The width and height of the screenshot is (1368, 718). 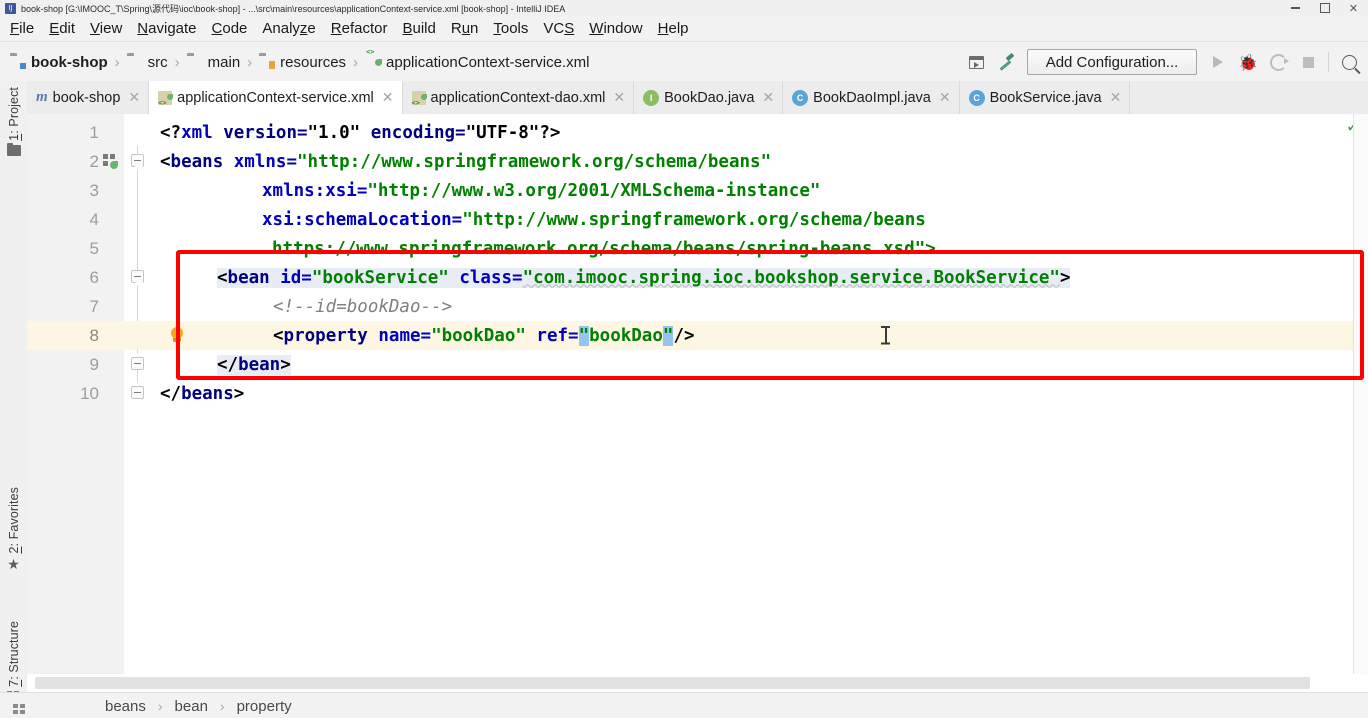 What do you see at coordinates (248, 277) in the screenshot?
I see `token-tag: bean` at bounding box center [248, 277].